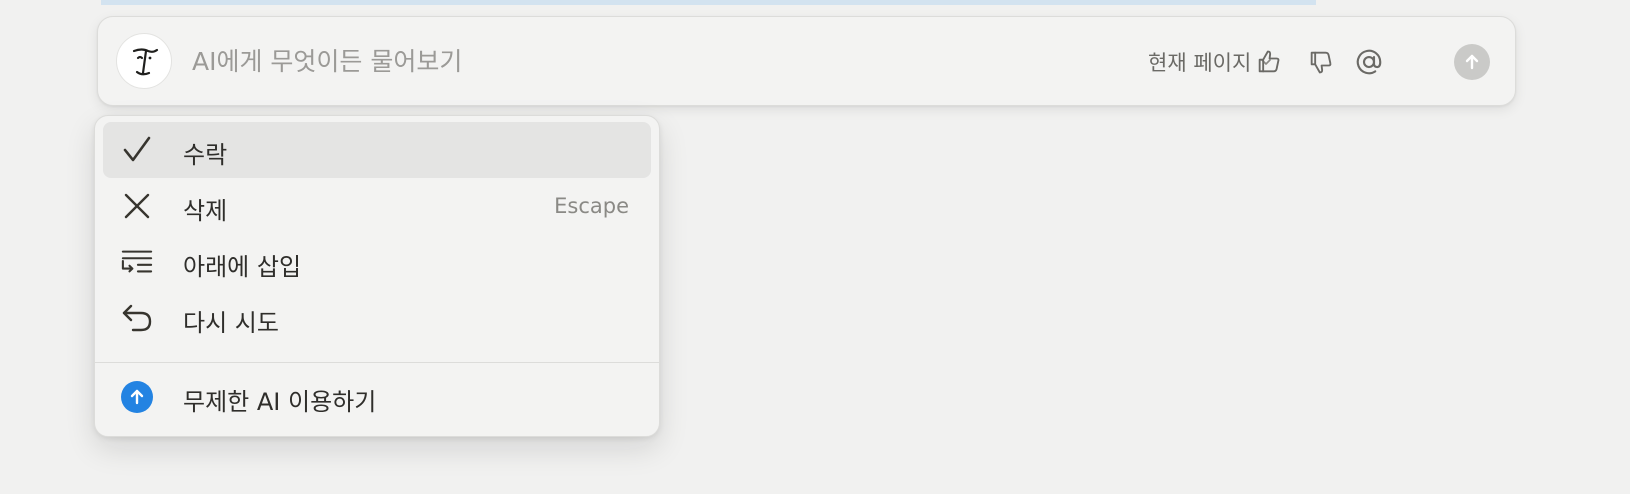  I want to click on menu-item-label: 삭제, so click(205, 211).